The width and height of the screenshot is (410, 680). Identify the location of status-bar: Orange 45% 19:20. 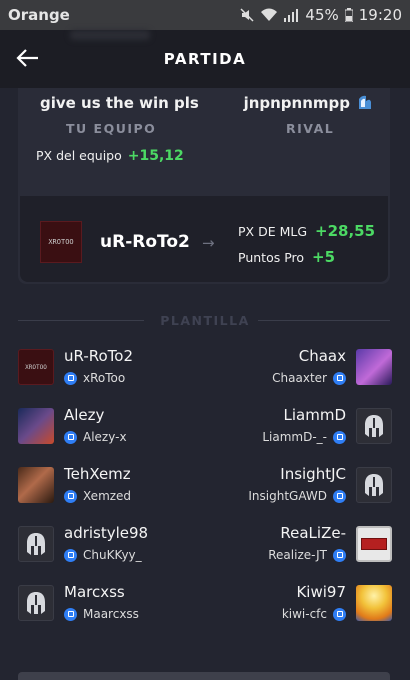
(205, 15).